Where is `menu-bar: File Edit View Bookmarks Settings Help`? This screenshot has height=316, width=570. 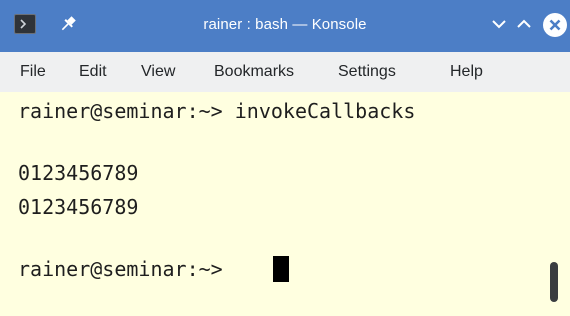
menu-bar: File Edit View Bookmarks Settings Help is located at coordinates (285, 72).